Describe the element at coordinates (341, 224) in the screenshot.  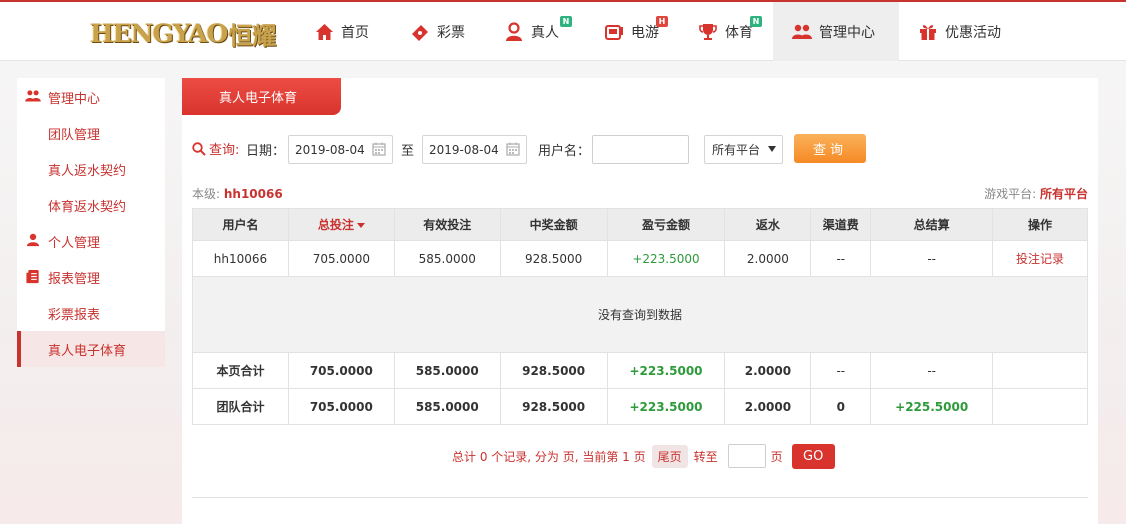
I see `col-header-total-bet: 总投注` at that location.